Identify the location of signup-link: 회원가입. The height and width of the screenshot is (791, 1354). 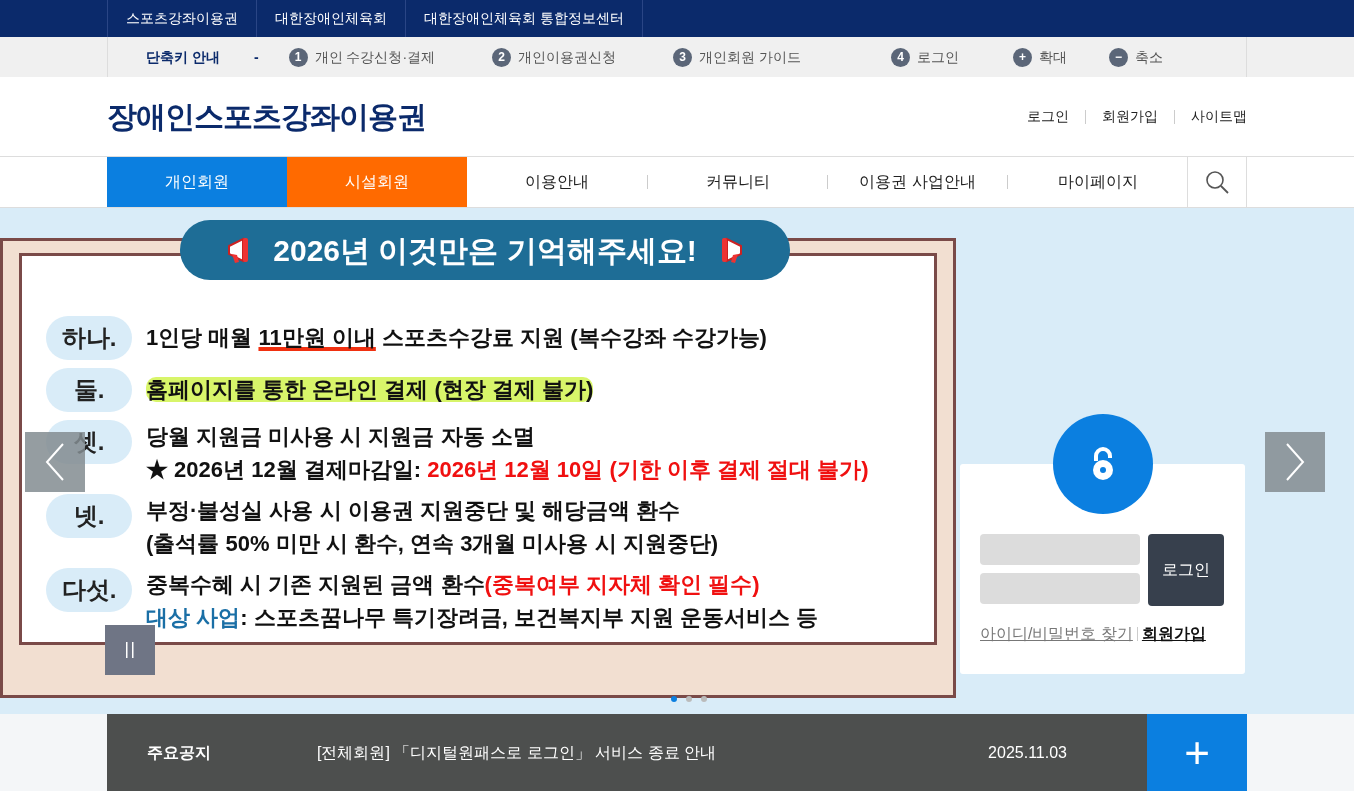
(1173, 634).